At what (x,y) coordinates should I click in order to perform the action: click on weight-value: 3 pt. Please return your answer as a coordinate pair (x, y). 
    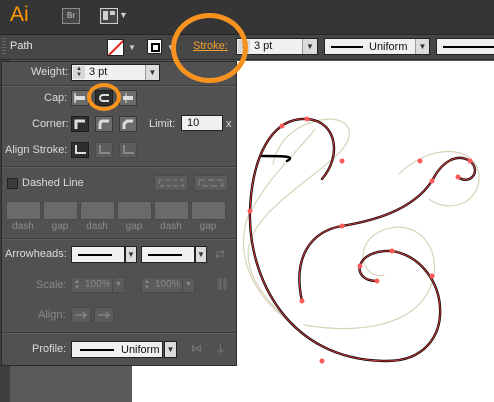
    Looking at the image, I should click on (98, 72).